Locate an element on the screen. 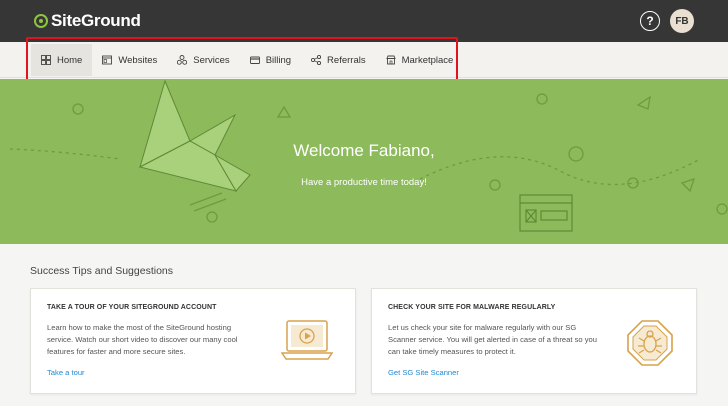 The height and width of the screenshot is (406, 728). nav-label-billing: Billing is located at coordinates (278, 60).